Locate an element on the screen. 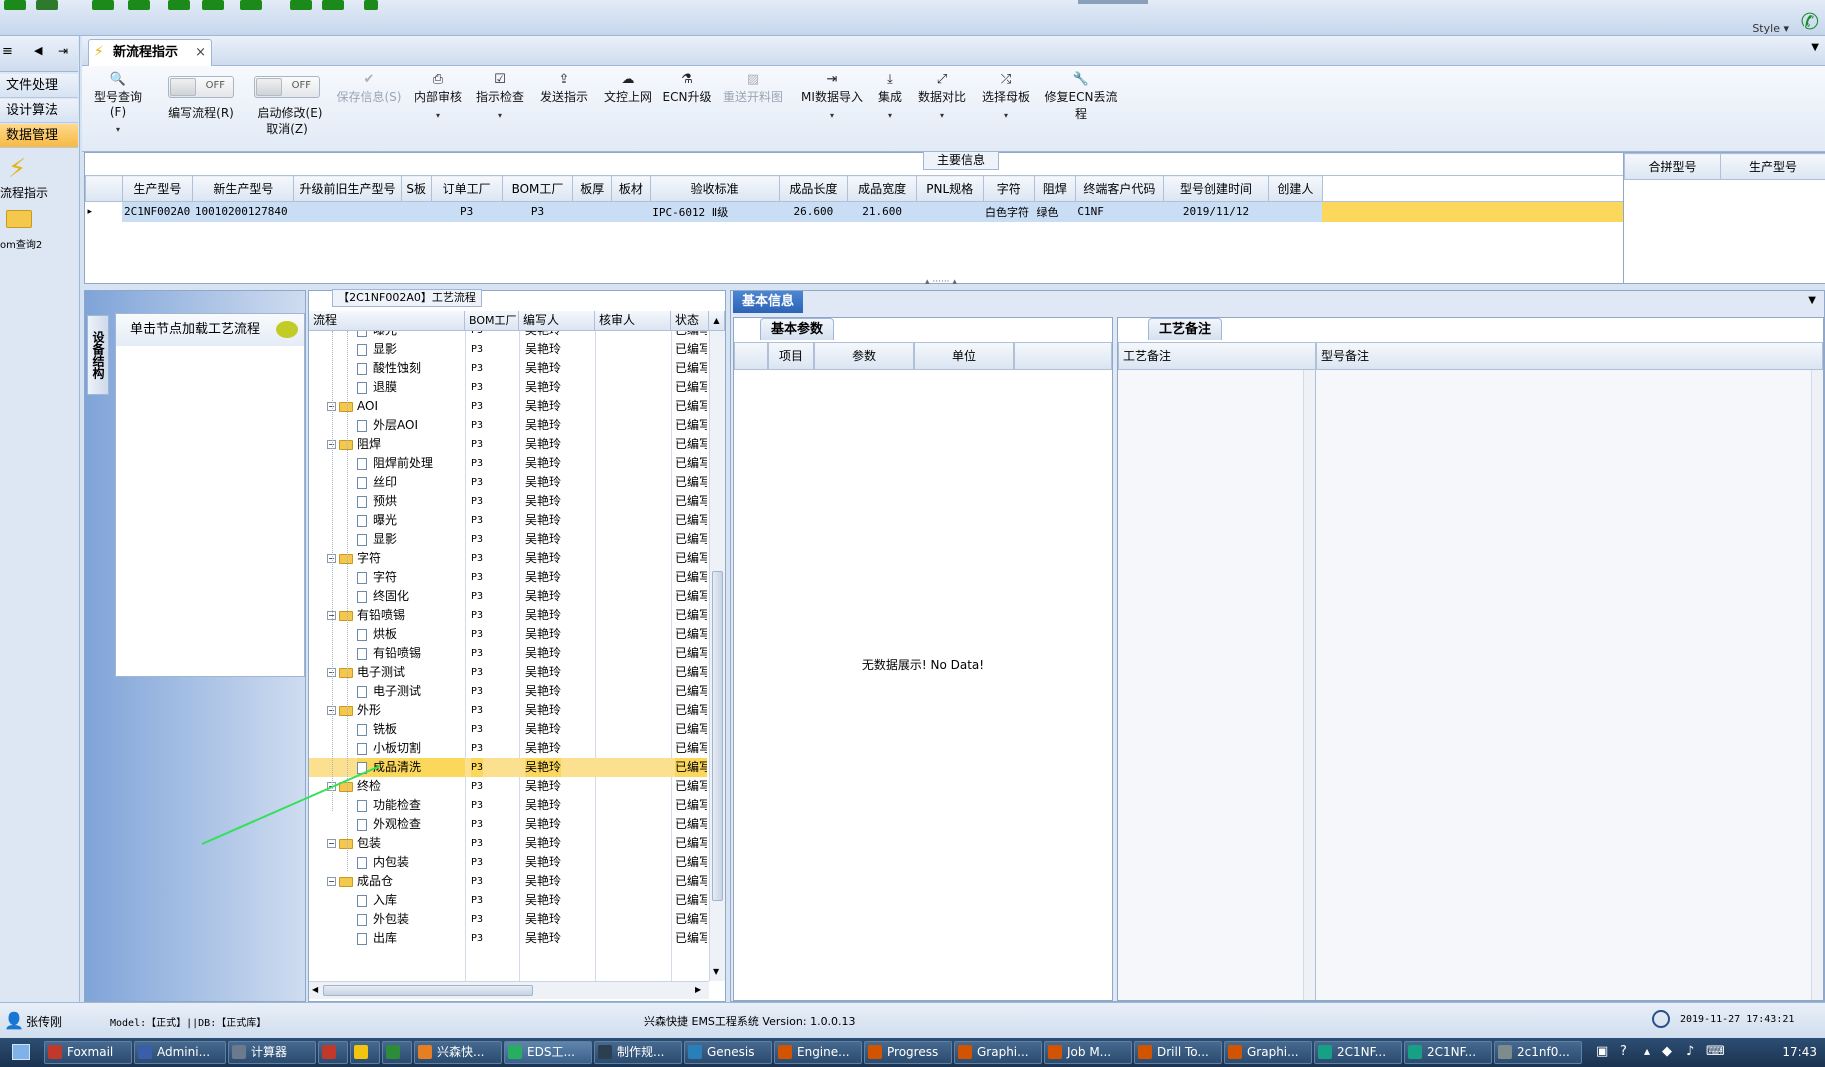  doc-control-online-button: ☁ 文控上网 is located at coordinates (628, 88).